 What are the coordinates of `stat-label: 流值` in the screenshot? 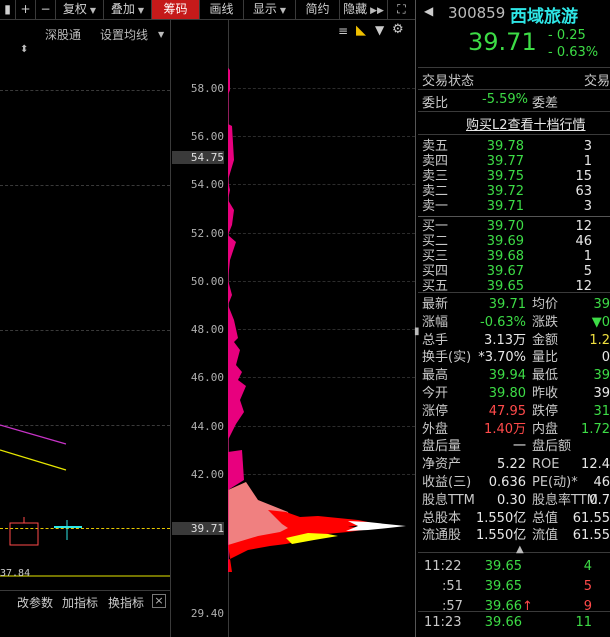 It's located at (545, 536).